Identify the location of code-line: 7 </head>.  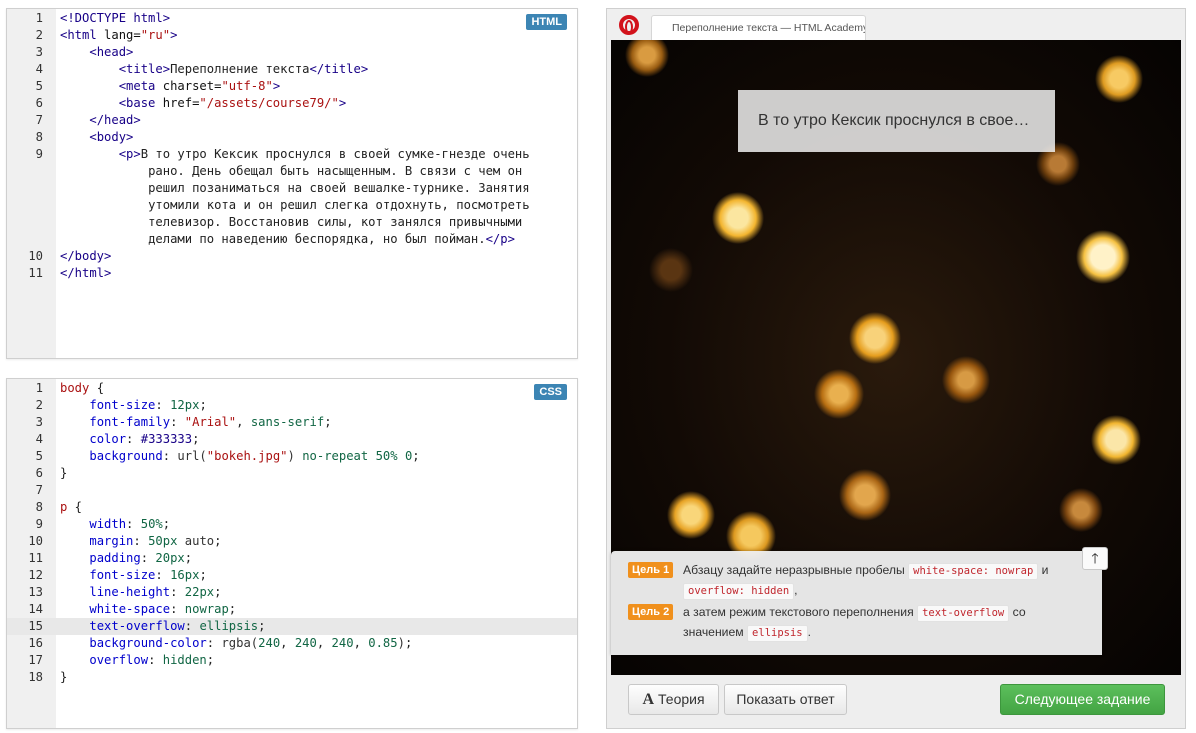
(292, 120).